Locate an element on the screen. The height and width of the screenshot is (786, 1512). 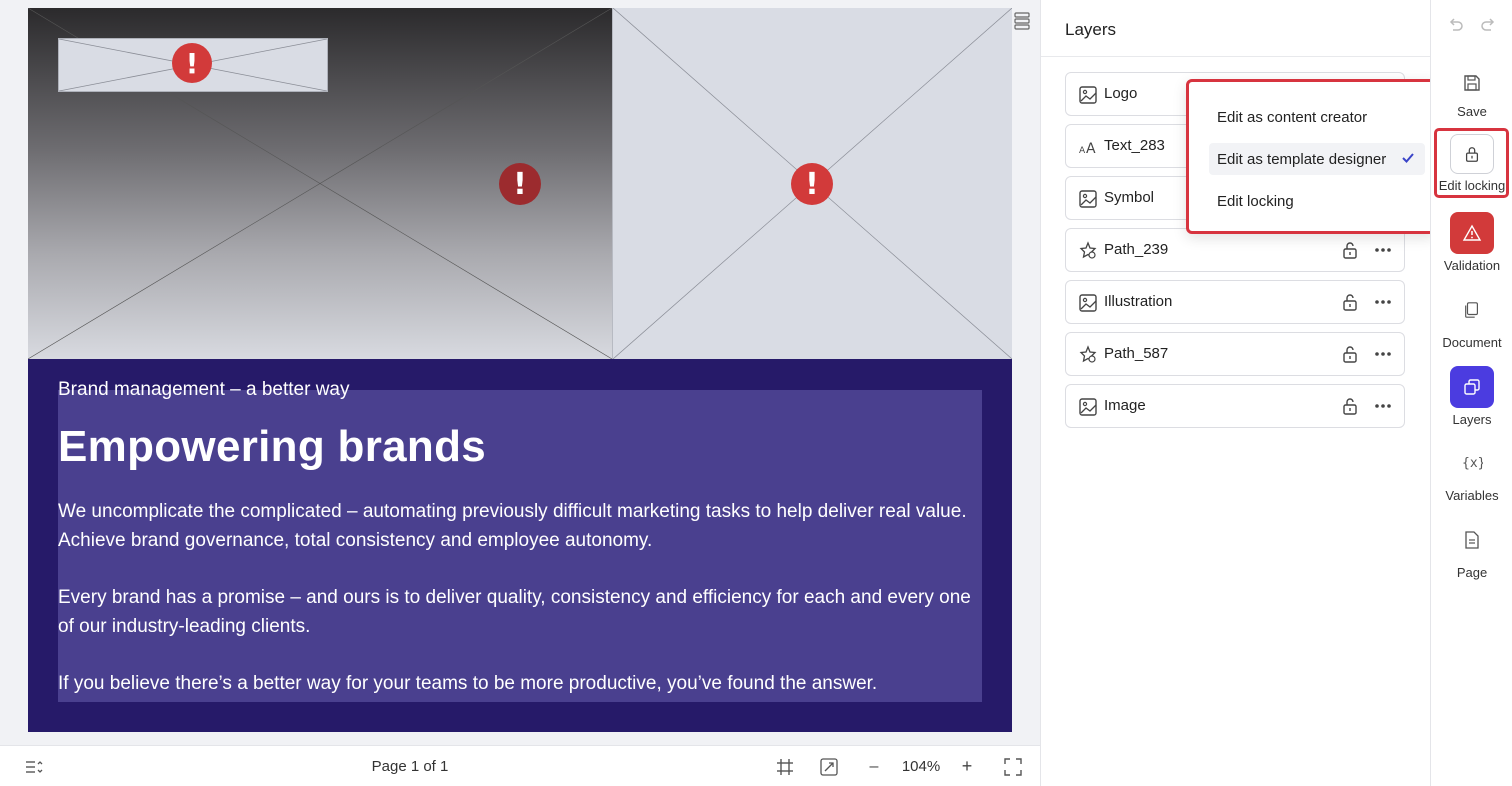
fullscreen-icon is located at coordinates (1013, 766).